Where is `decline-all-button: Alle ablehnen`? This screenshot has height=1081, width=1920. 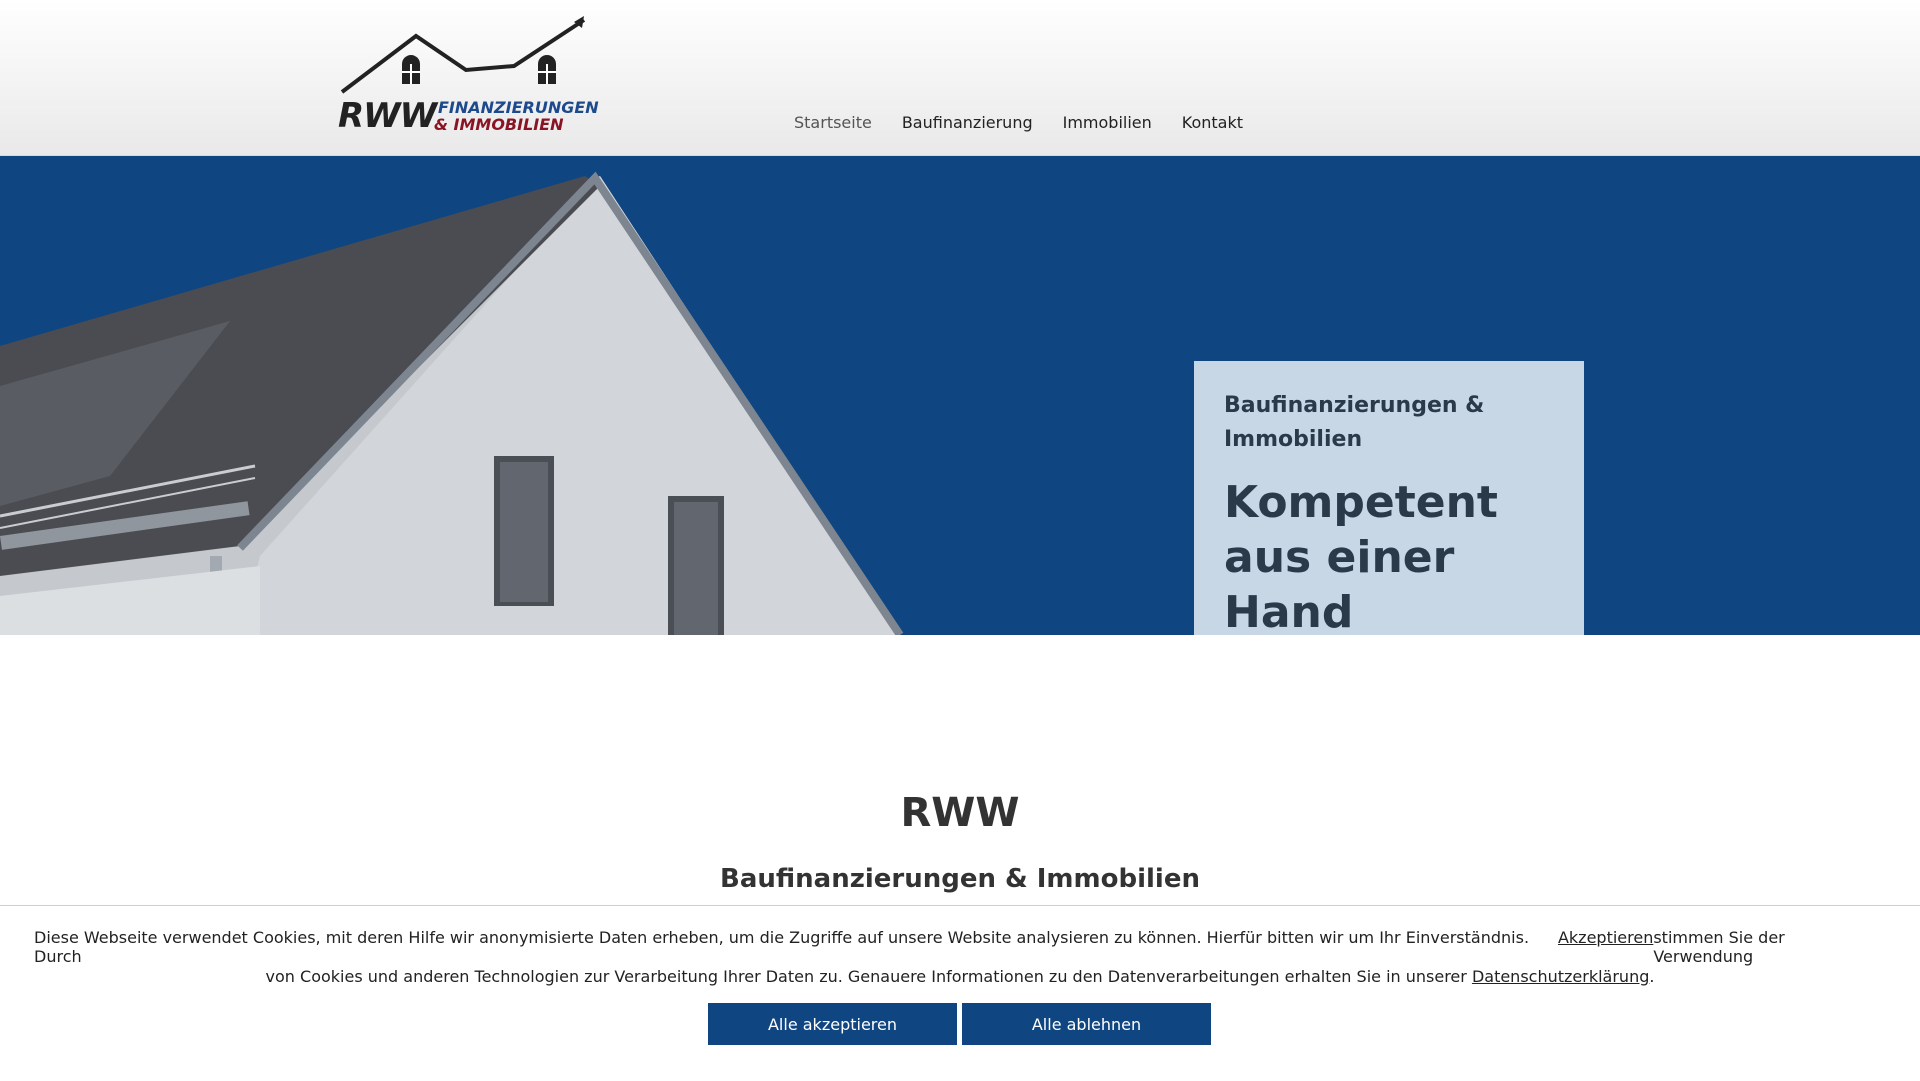 decline-all-button: Alle ablehnen is located at coordinates (1086, 1024).